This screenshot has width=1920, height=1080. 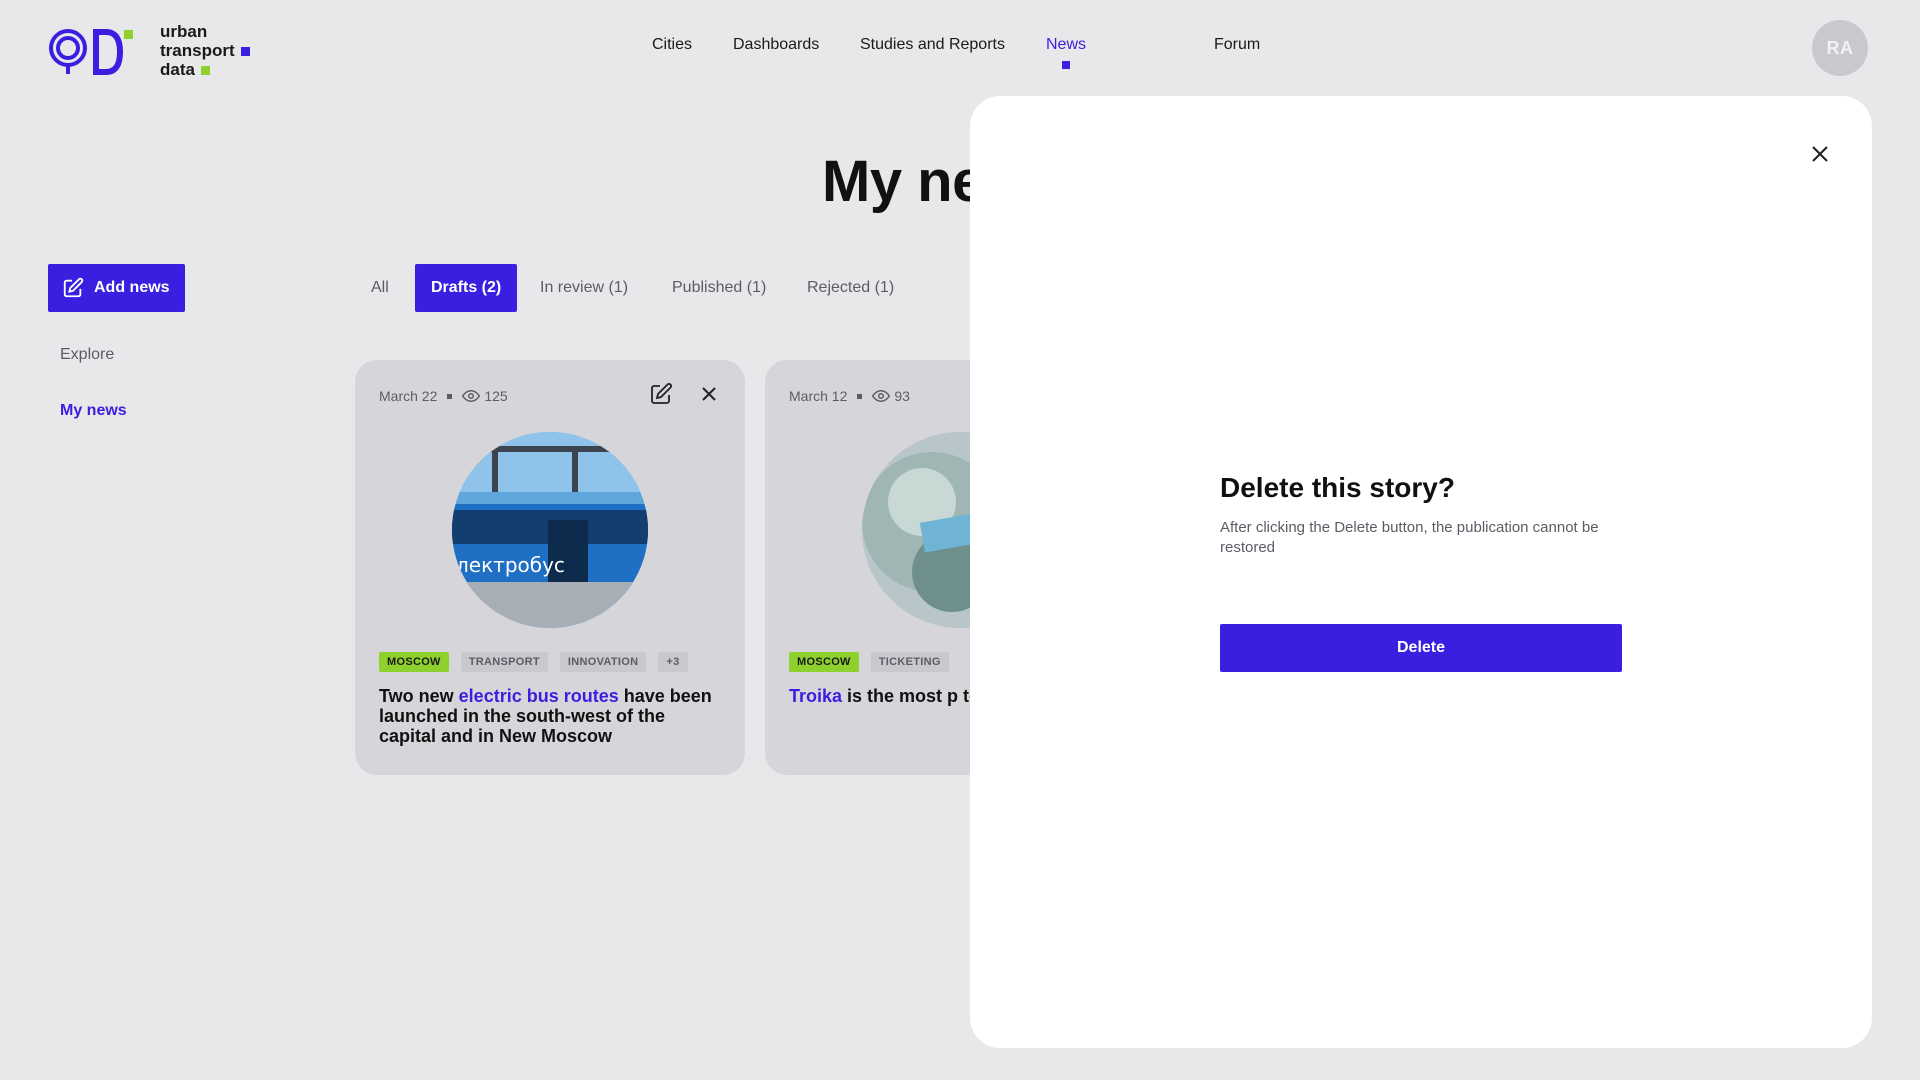 What do you see at coordinates (672, 45) in the screenshot?
I see `nav-item-cities: Cities` at bounding box center [672, 45].